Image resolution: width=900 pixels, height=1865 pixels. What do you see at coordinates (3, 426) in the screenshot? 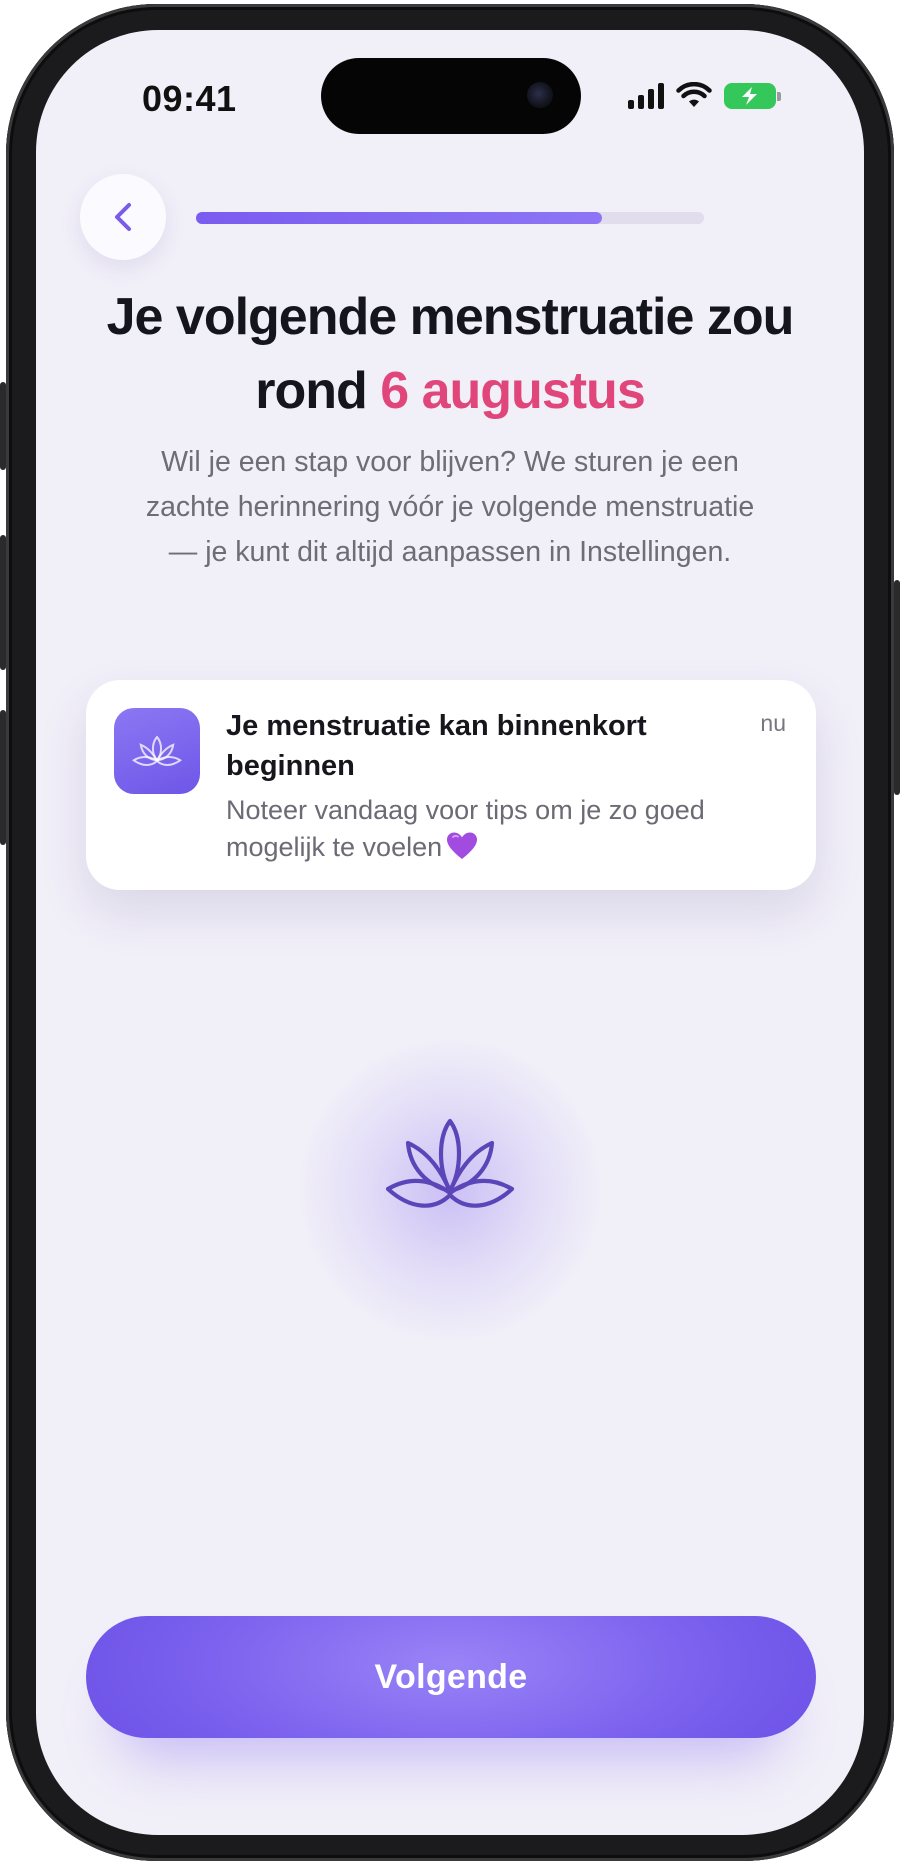
I see `action-button-hardware` at bounding box center [3, 426].